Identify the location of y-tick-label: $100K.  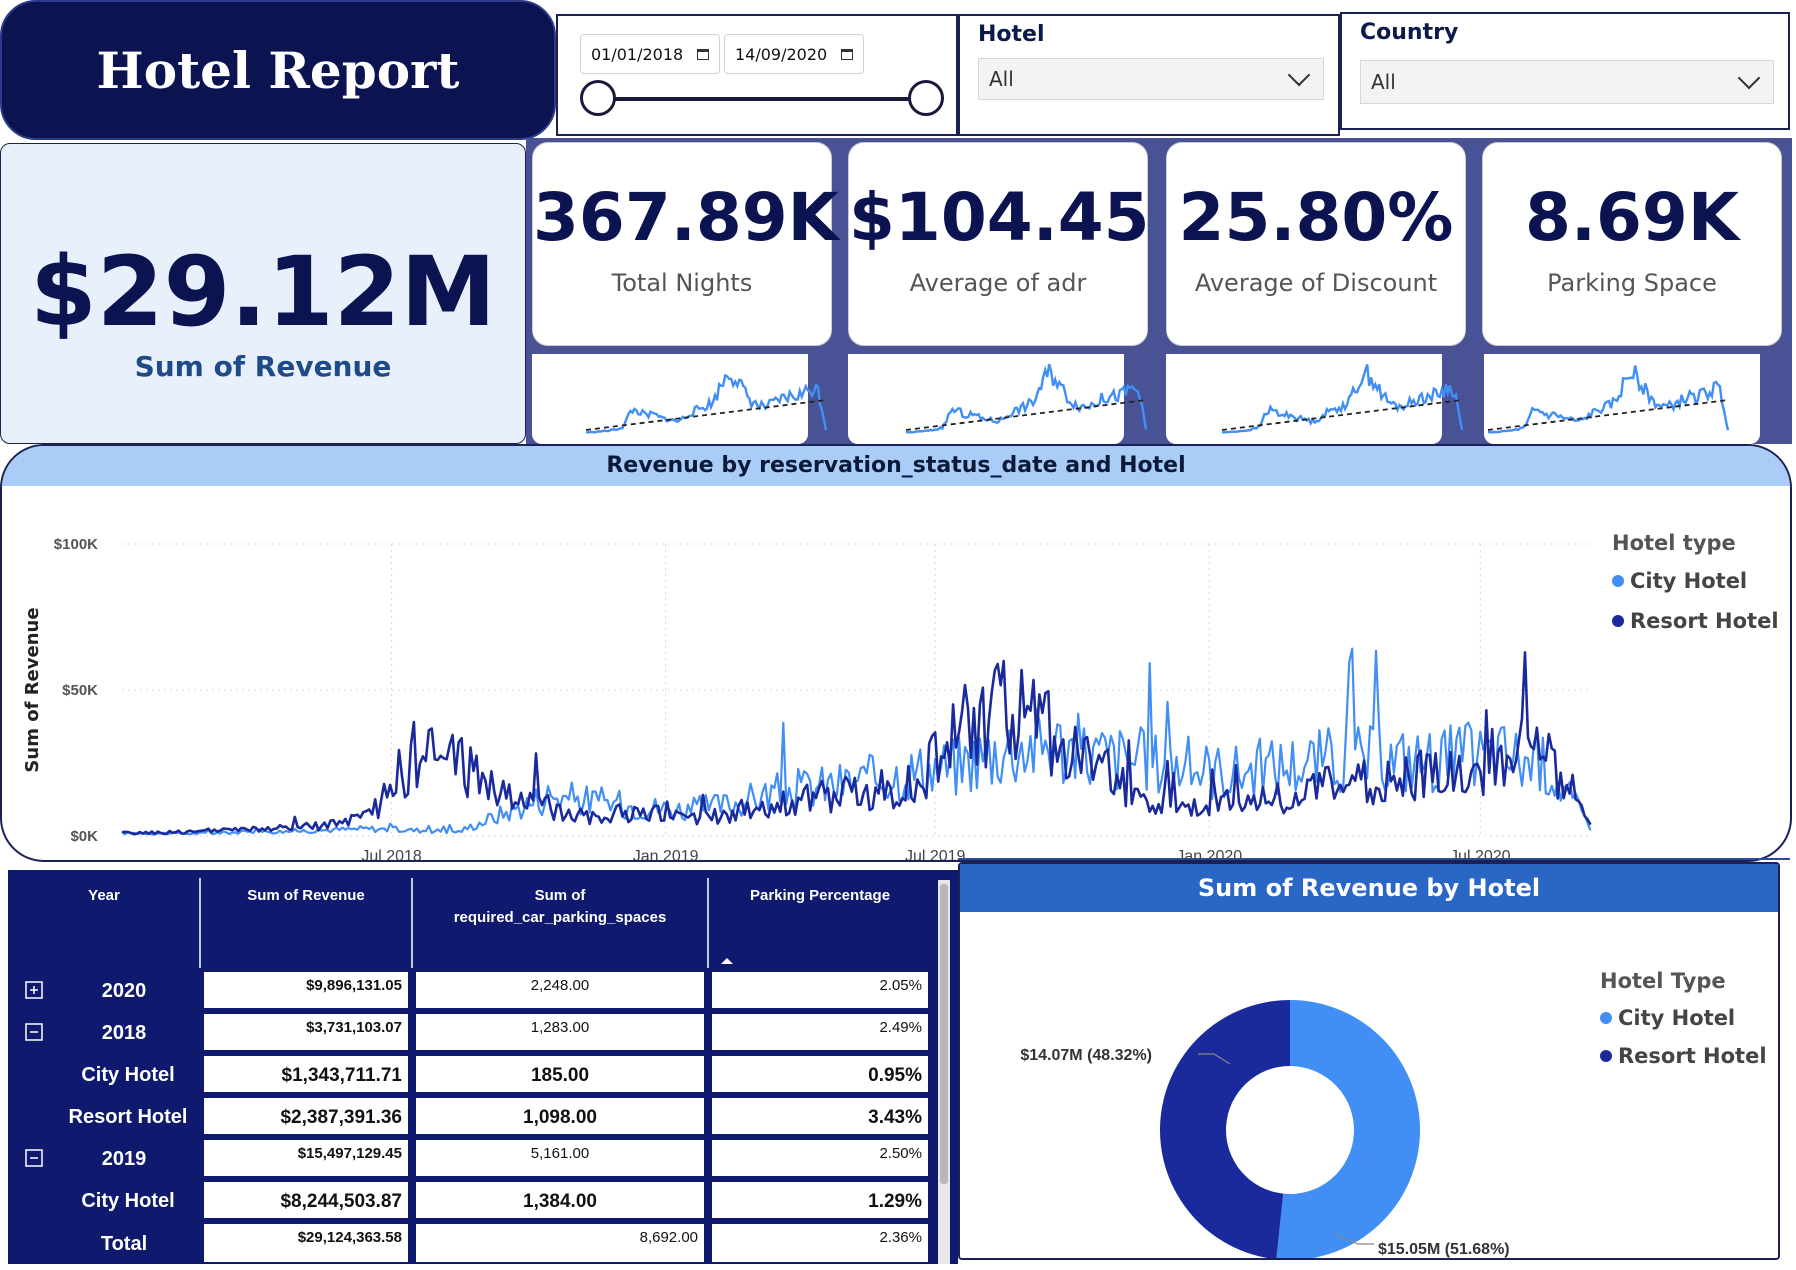
(76, 544).